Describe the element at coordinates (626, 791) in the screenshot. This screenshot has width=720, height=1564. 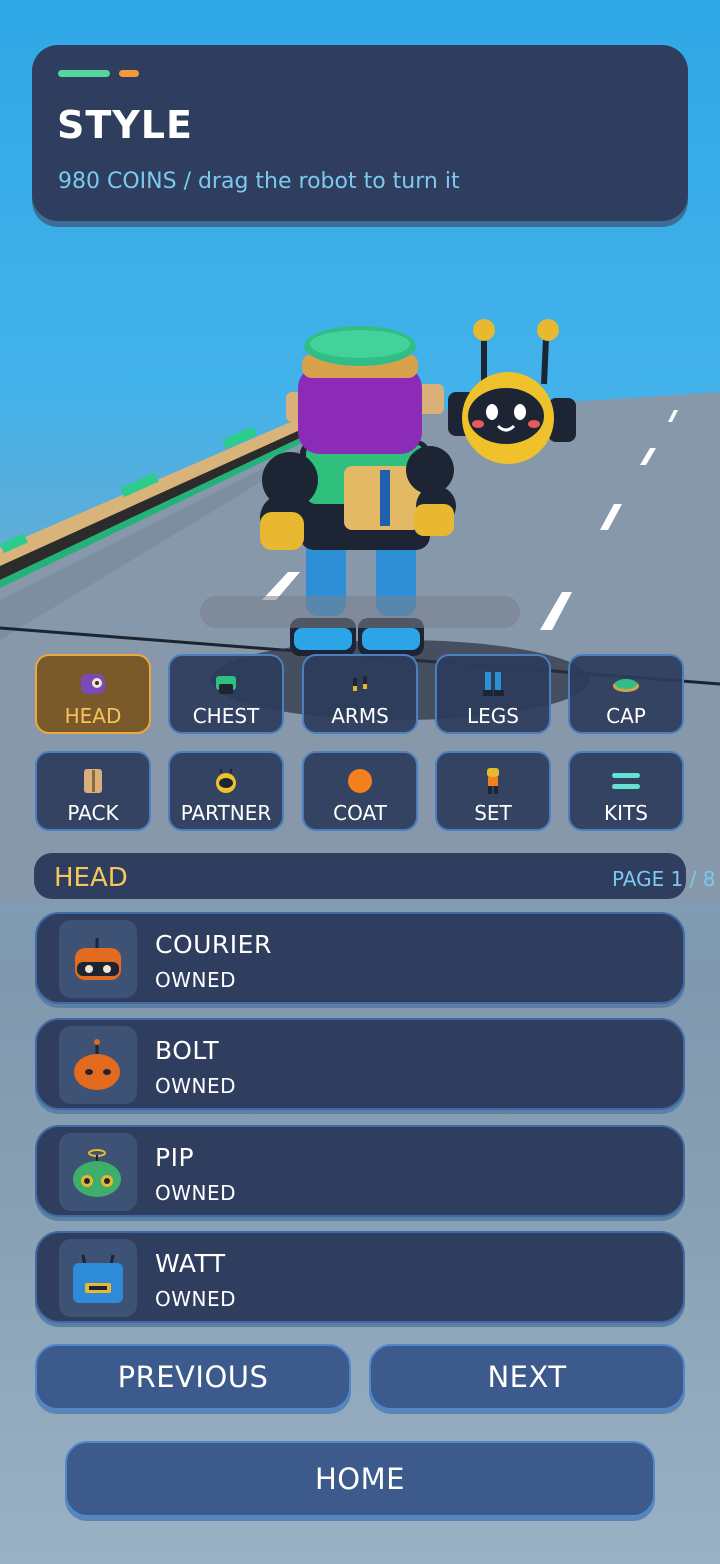
I see `tab-kits: KITS` at that location.